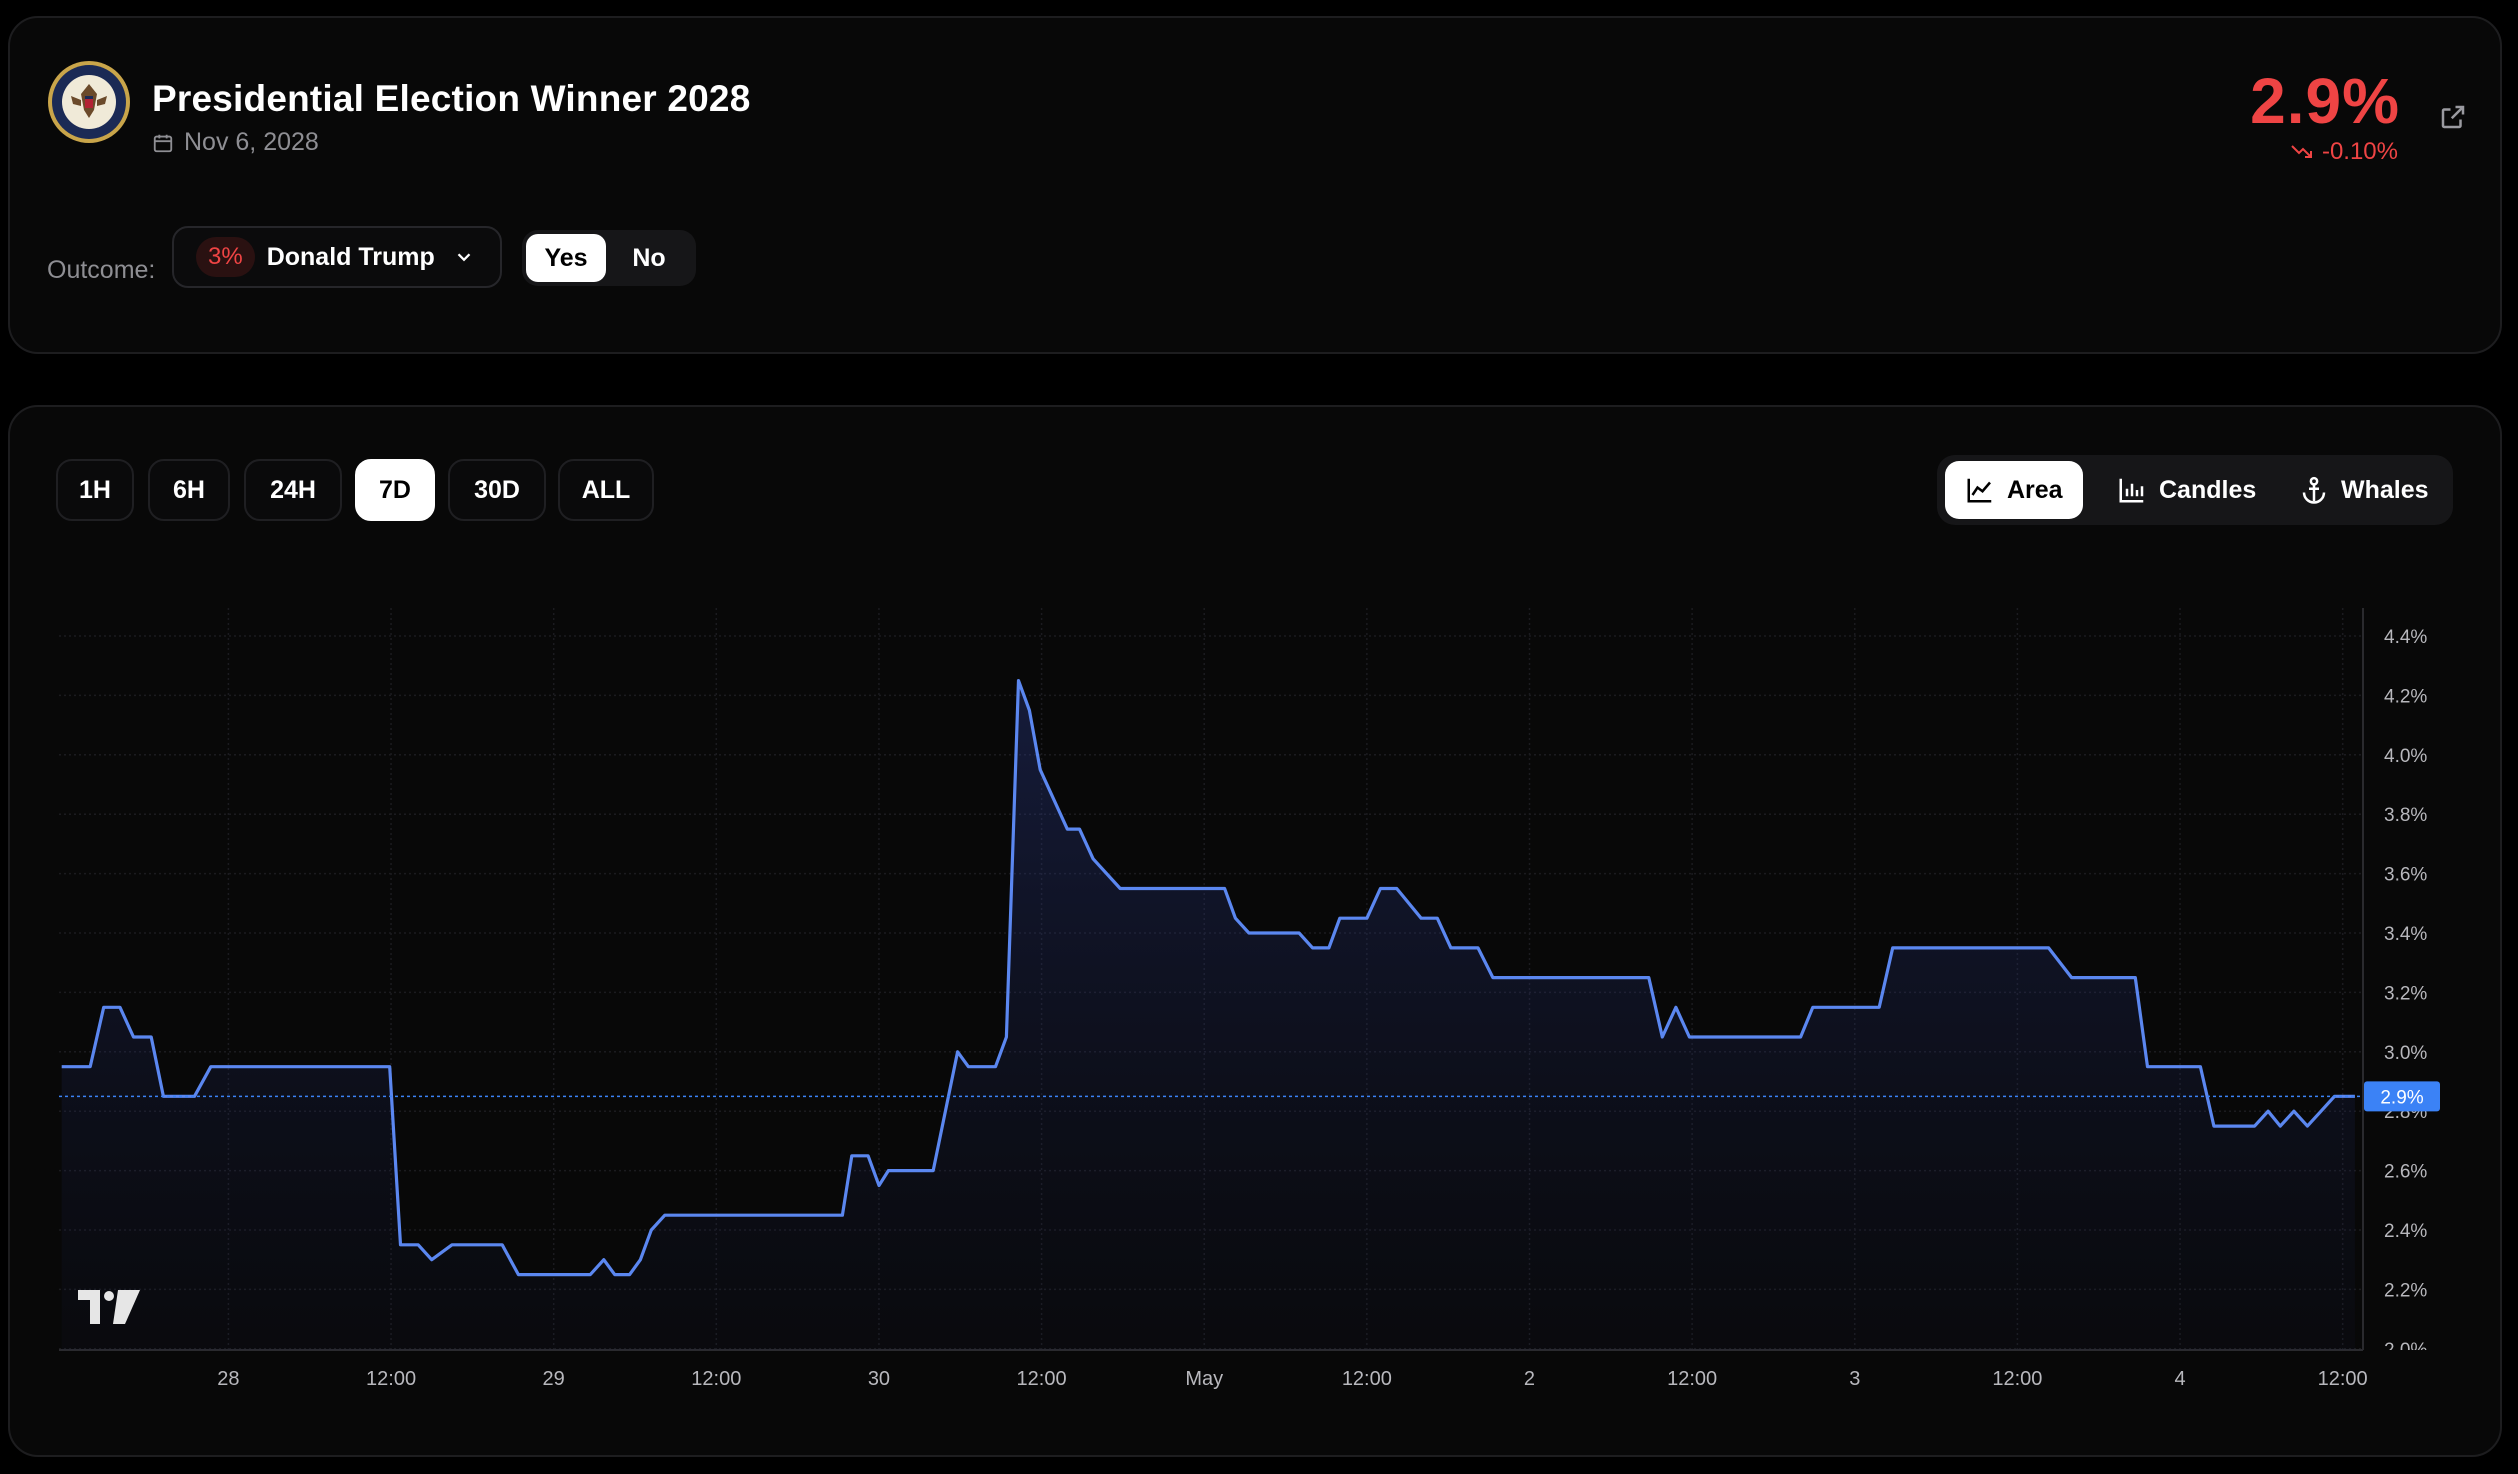  Describe the element at coordinates (2405, 1172) in the screenshot. I see `y-tick-label: 2.6%` at that location.